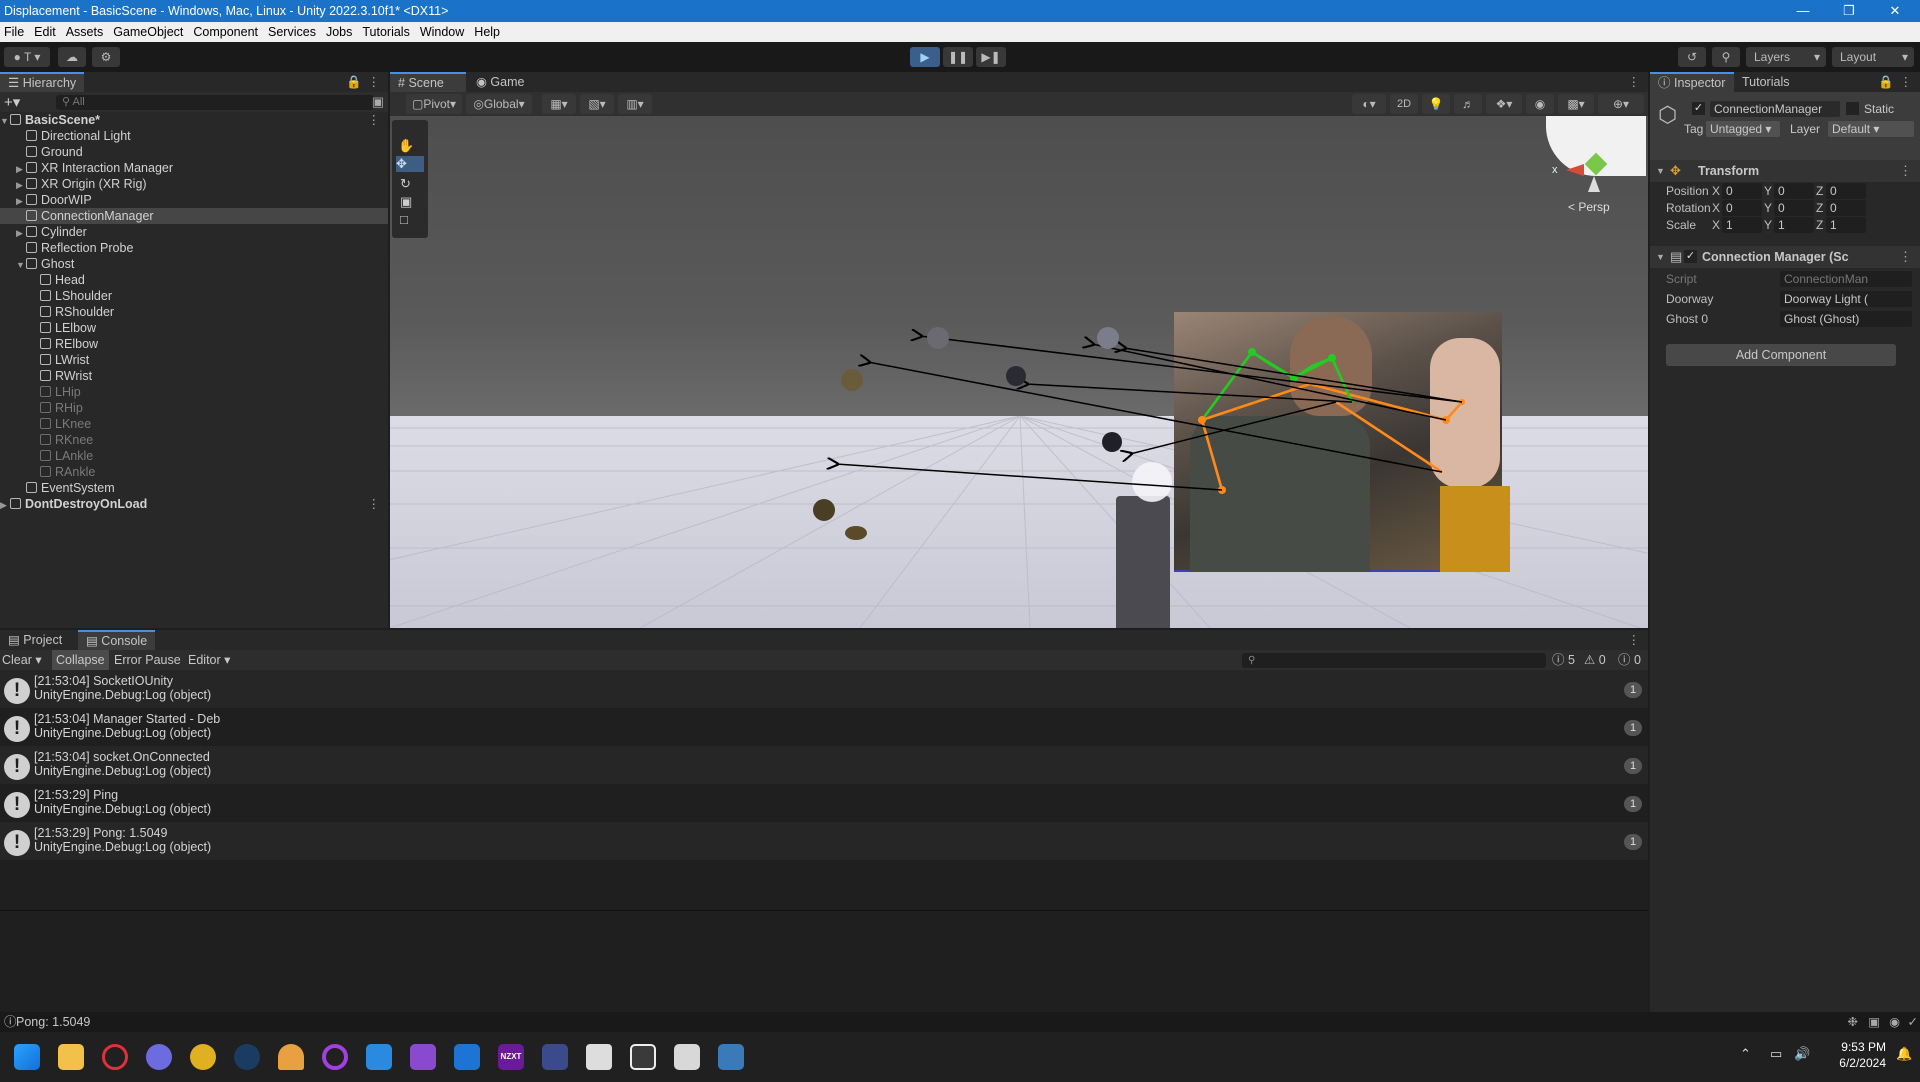 The height and width of the screenshot is (1082, 1920). What do you see at coordinates (1634, 640) in the screenshot?
I see `console-more-icon: ⋮` at bounding box center [1634, 640].